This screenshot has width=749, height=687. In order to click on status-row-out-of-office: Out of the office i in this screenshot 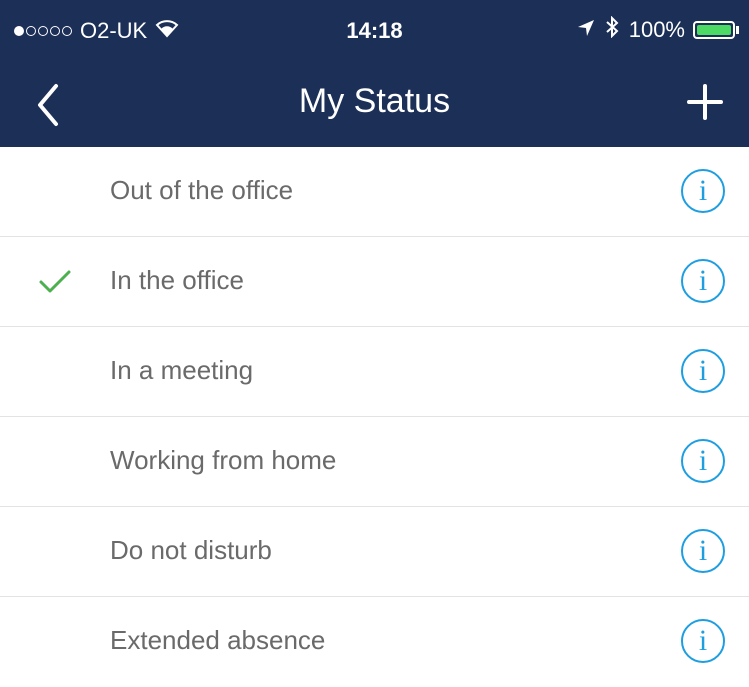, I will do `click(374, 192)`.